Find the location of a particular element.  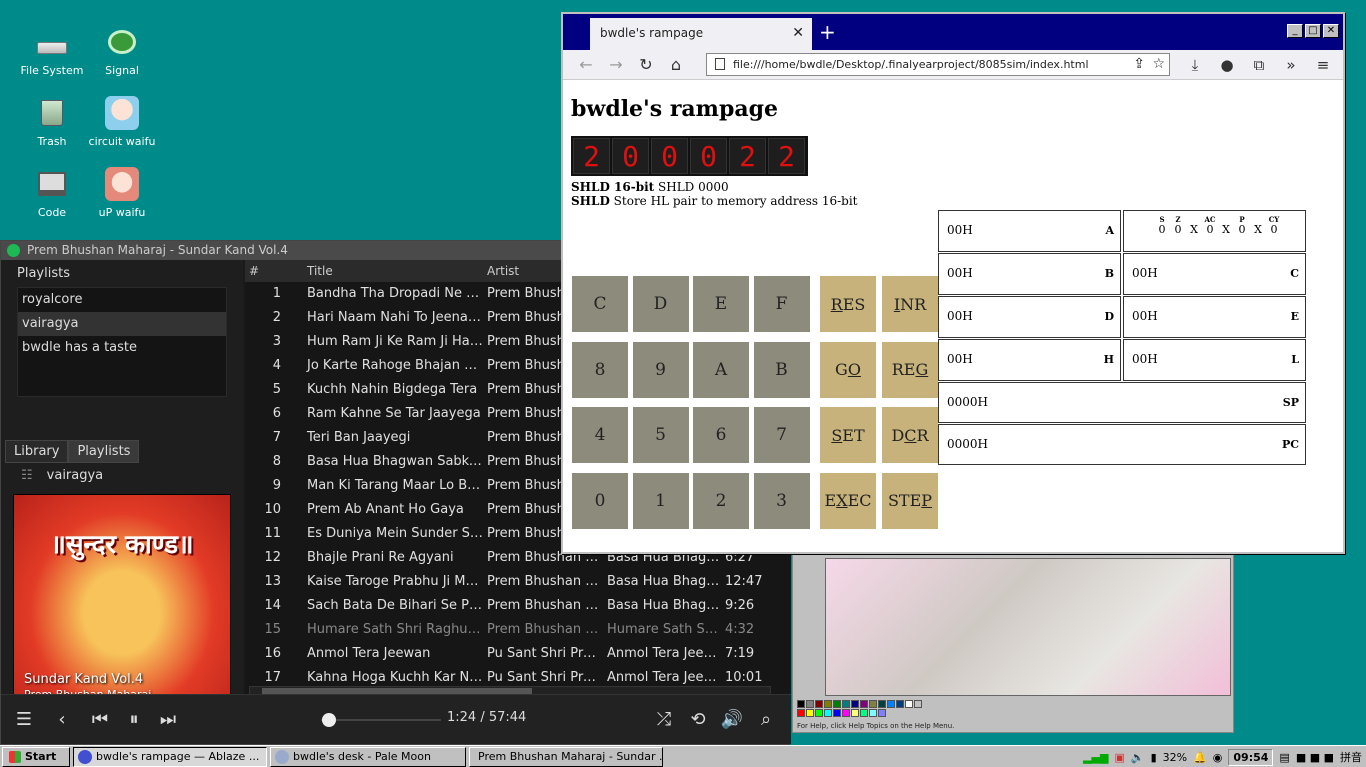

desktop-icon-signal: Signal is located at coordinates (122, 50).